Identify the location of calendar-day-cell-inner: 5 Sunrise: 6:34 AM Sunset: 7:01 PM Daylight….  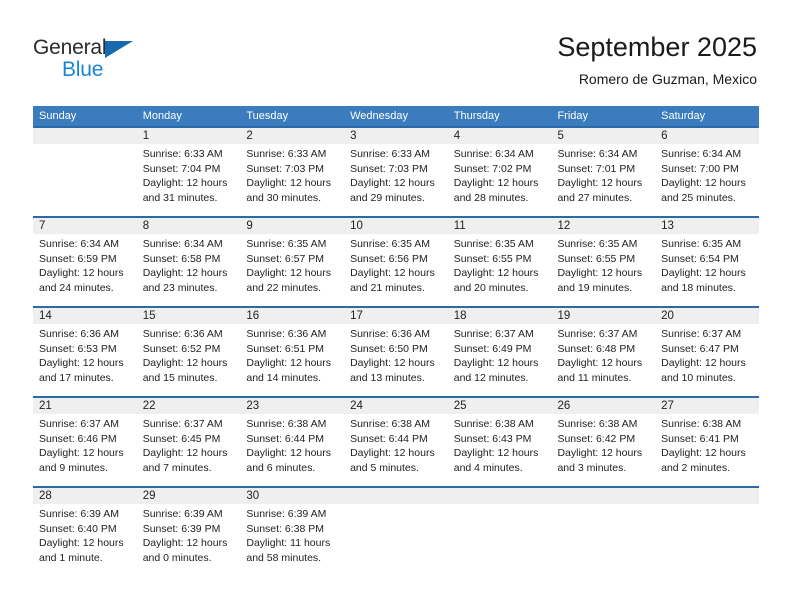
(603, 172).